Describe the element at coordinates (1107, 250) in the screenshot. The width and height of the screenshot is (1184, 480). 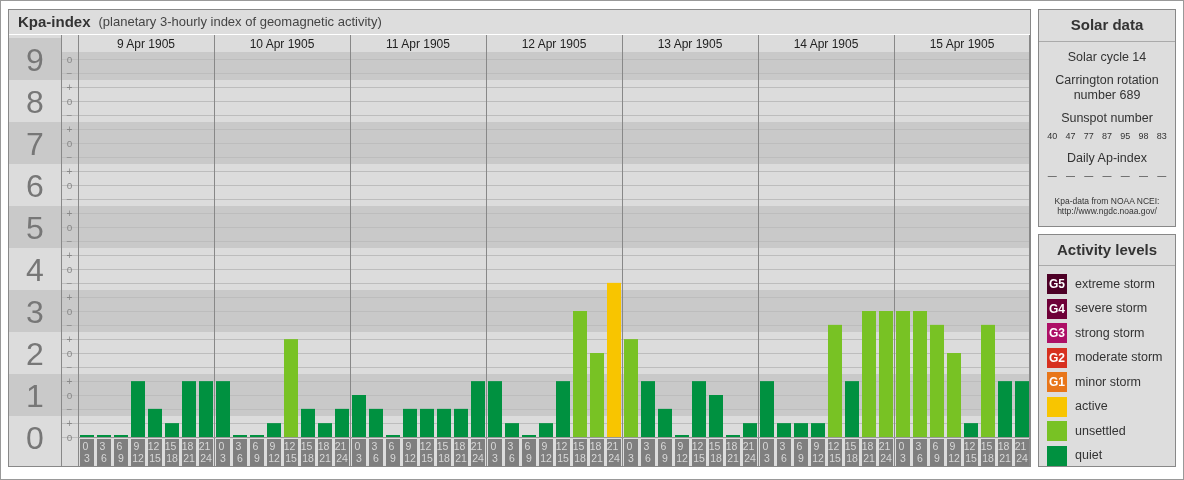
I see `panel-title: Activity levels` at that location.